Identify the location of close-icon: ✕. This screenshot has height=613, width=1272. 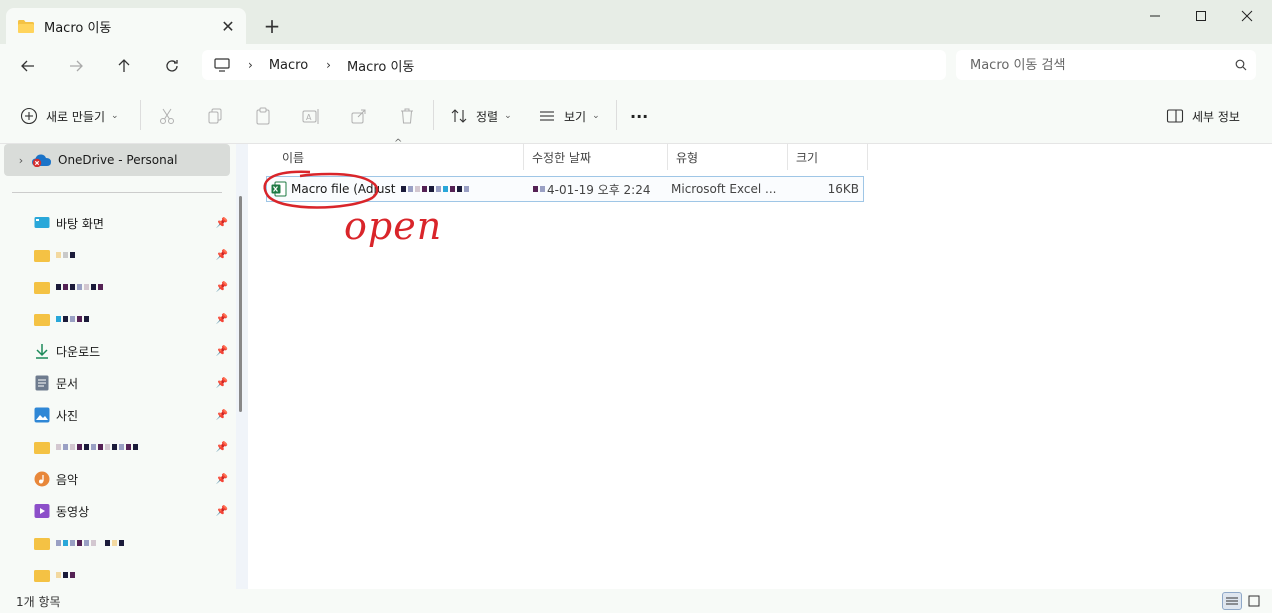
(228, 26).